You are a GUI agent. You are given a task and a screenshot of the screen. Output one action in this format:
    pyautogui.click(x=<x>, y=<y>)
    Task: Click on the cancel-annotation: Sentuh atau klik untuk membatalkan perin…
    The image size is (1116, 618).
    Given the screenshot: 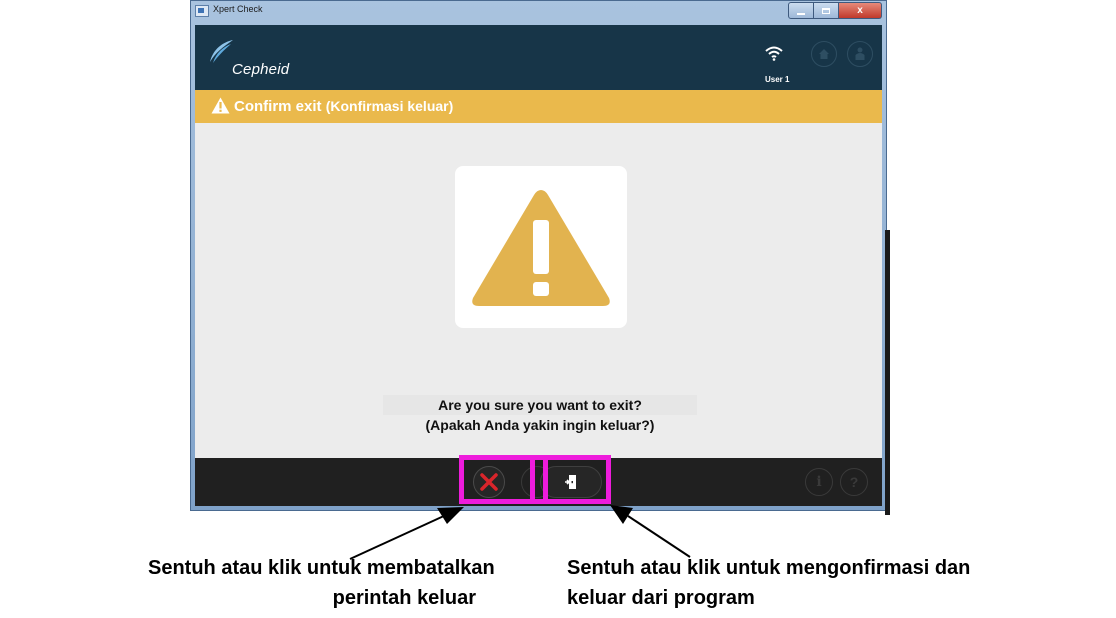 What is the action you would take?
    pyautogui.click(x=321, y=583)
    